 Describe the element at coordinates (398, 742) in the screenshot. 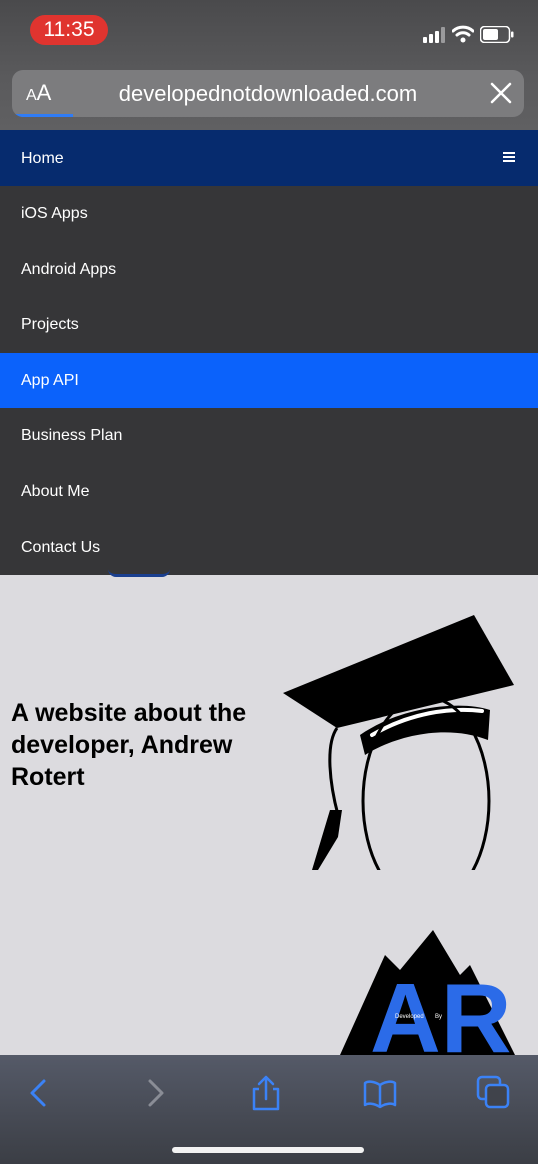

I see `graduation-cap-illustration` at that location.